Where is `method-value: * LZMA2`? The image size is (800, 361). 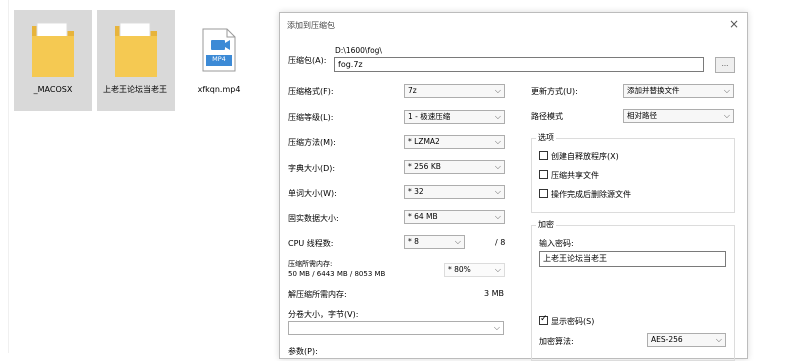 method-value: * LZMA2 is located at coordinates (424, 141).